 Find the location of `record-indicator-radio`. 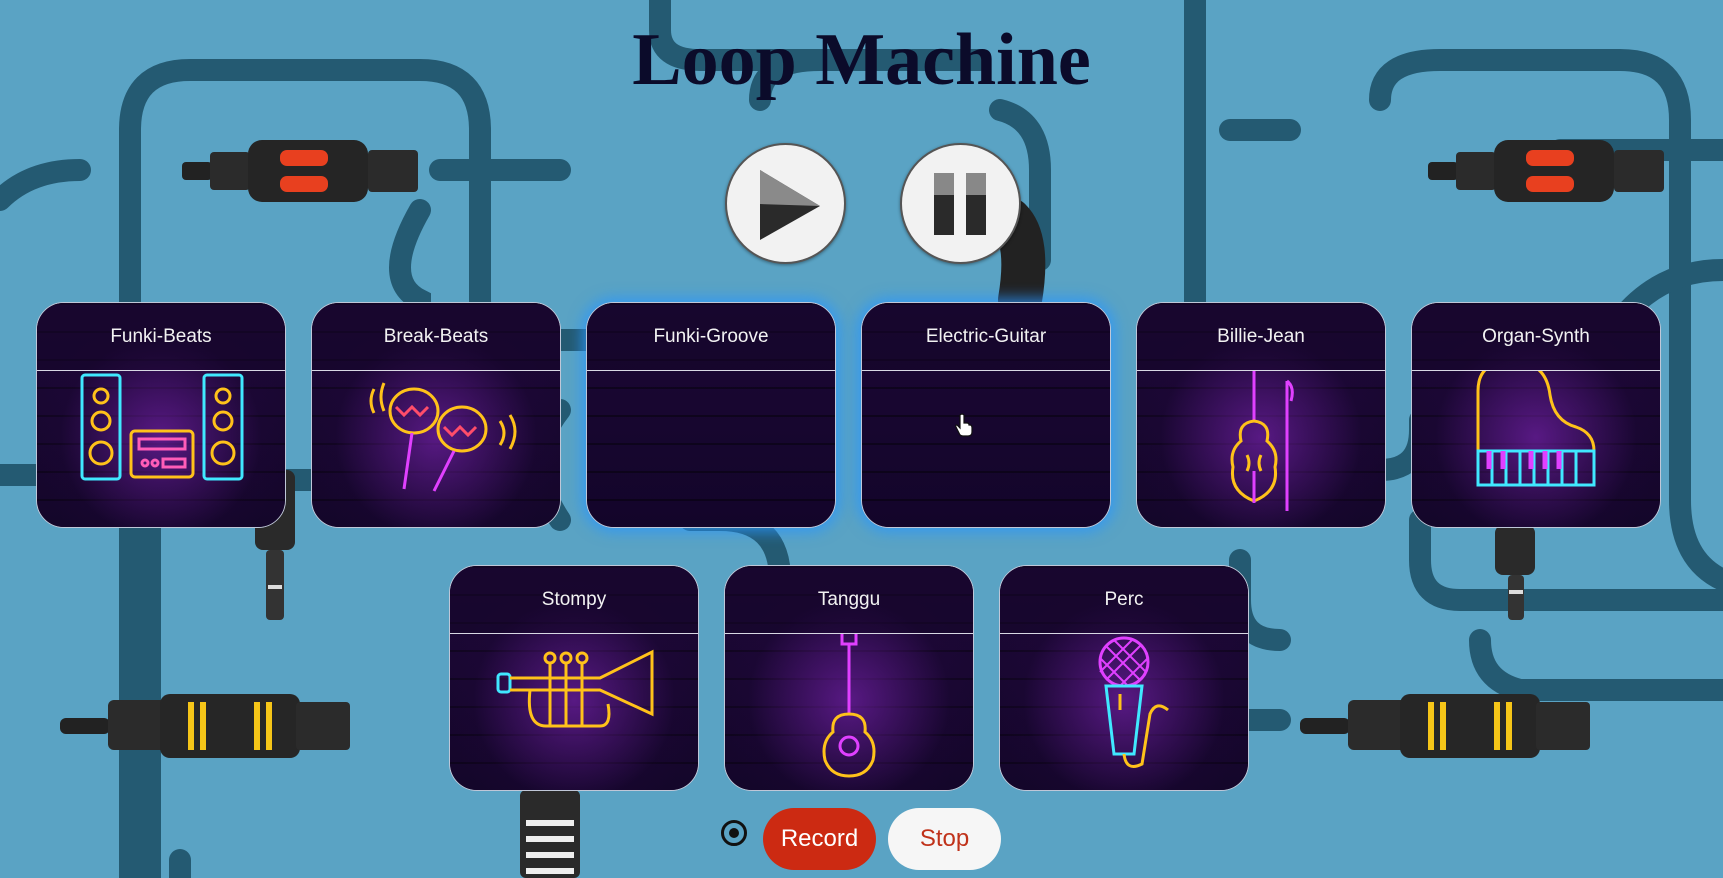

record-indicator-radio is located at coordinates (734, 833).